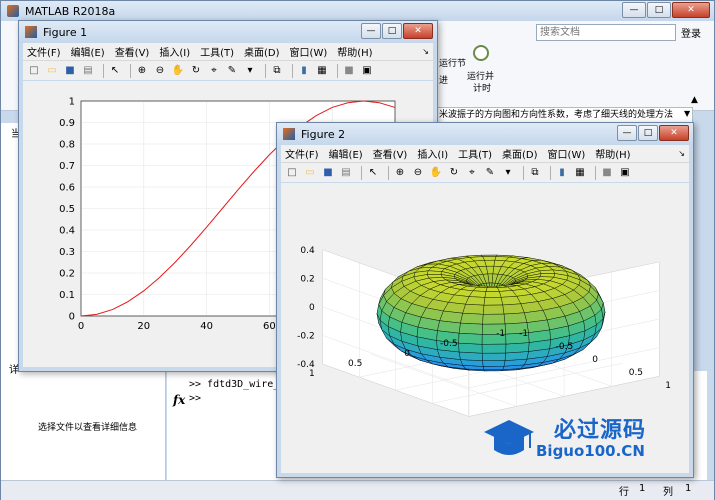 This screenshot has width=715, height=500. Describe the element at coordinates (600, 430) in the screenshot. I see `watermark-title: 必过源码` at that location.